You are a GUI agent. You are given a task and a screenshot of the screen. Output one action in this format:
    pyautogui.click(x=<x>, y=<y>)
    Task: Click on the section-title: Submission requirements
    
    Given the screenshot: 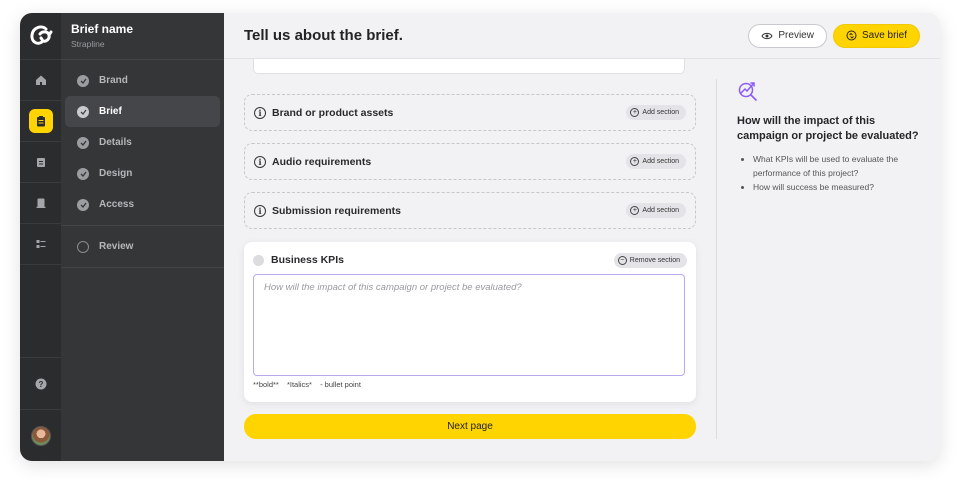 What is the action you would take?
    pyautogui.click(x=336, y=210)
    